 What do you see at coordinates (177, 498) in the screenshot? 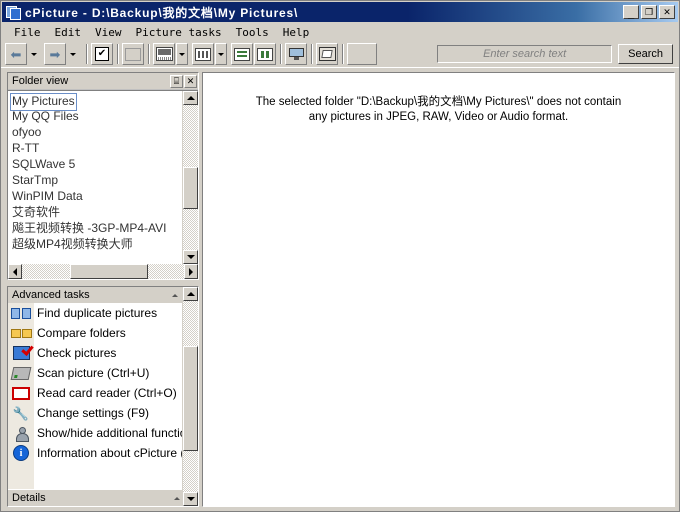
I see `details-collapse-icon` at bounding box center [177, 498].